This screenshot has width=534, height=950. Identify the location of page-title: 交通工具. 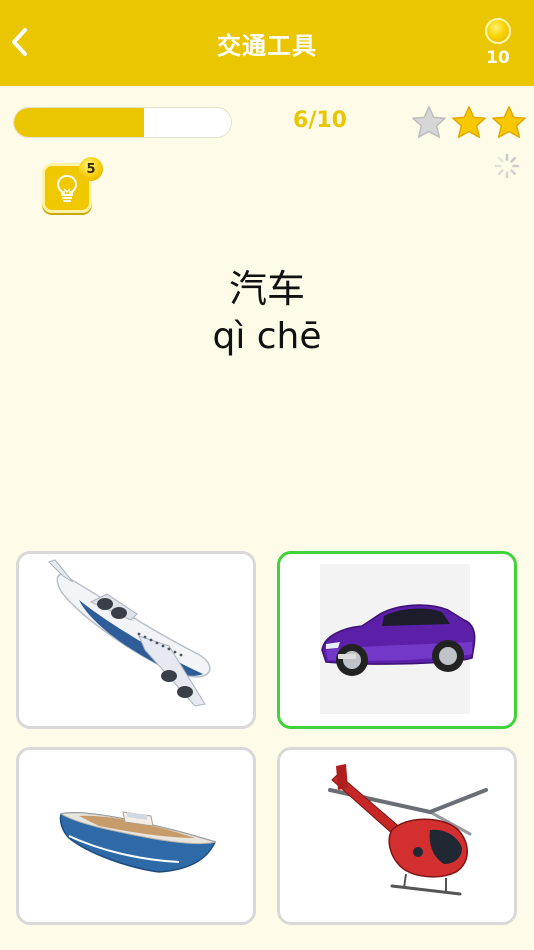
(267, 46).